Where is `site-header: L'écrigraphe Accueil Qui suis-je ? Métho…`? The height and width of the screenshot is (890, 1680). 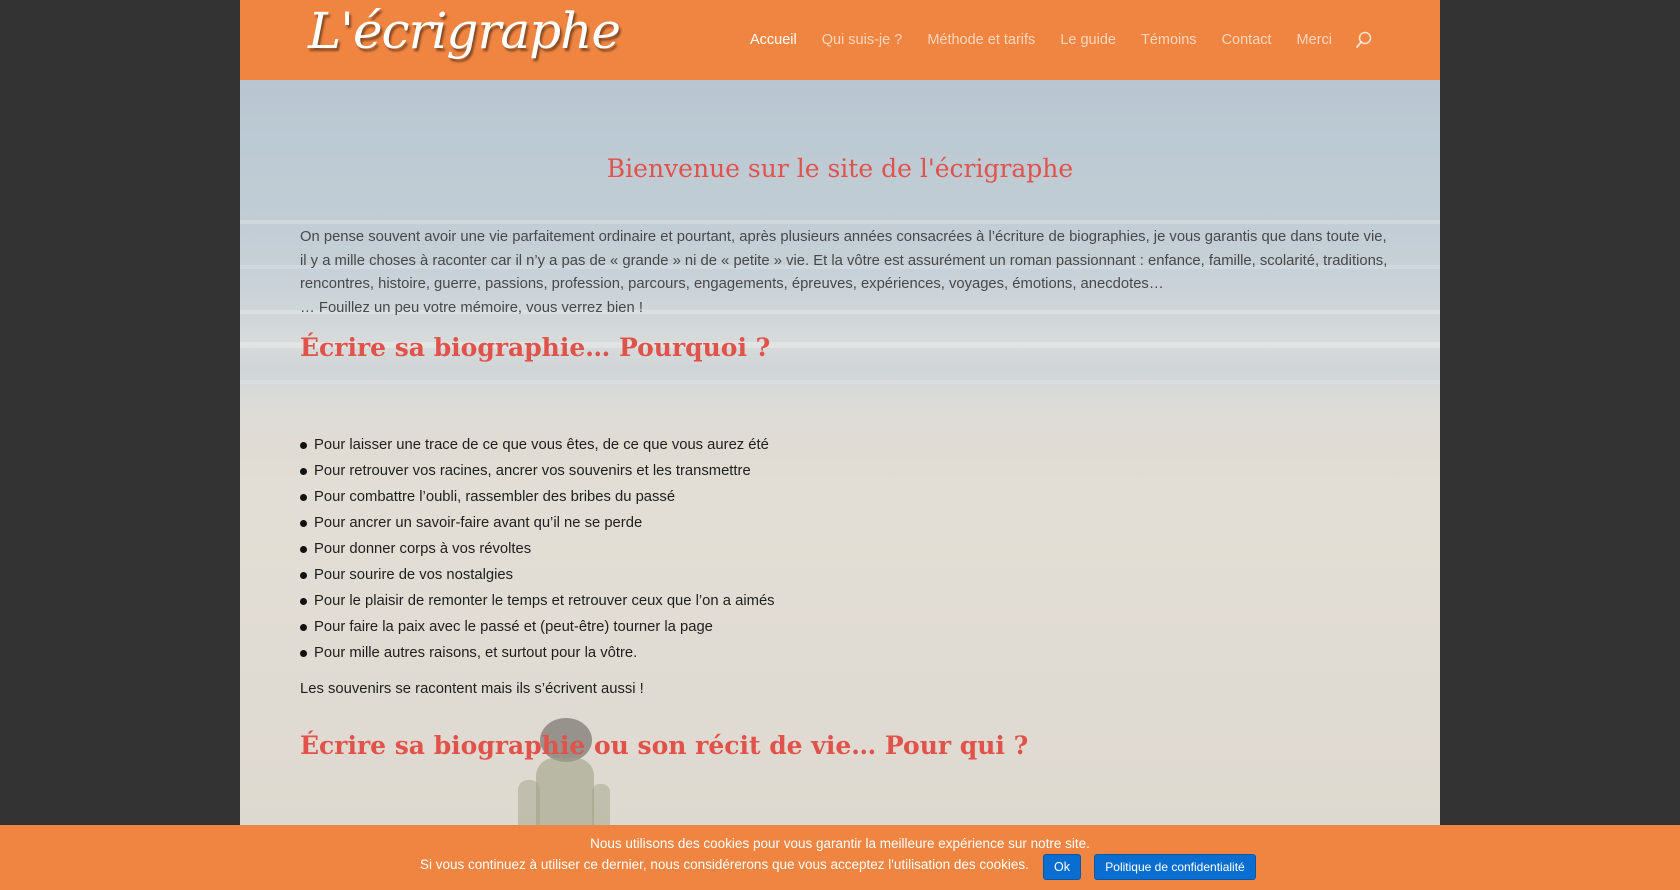
site-header: L'écrigraphe Accueil Qui suis-je ? Métho… is located at coordinates (840, 40).